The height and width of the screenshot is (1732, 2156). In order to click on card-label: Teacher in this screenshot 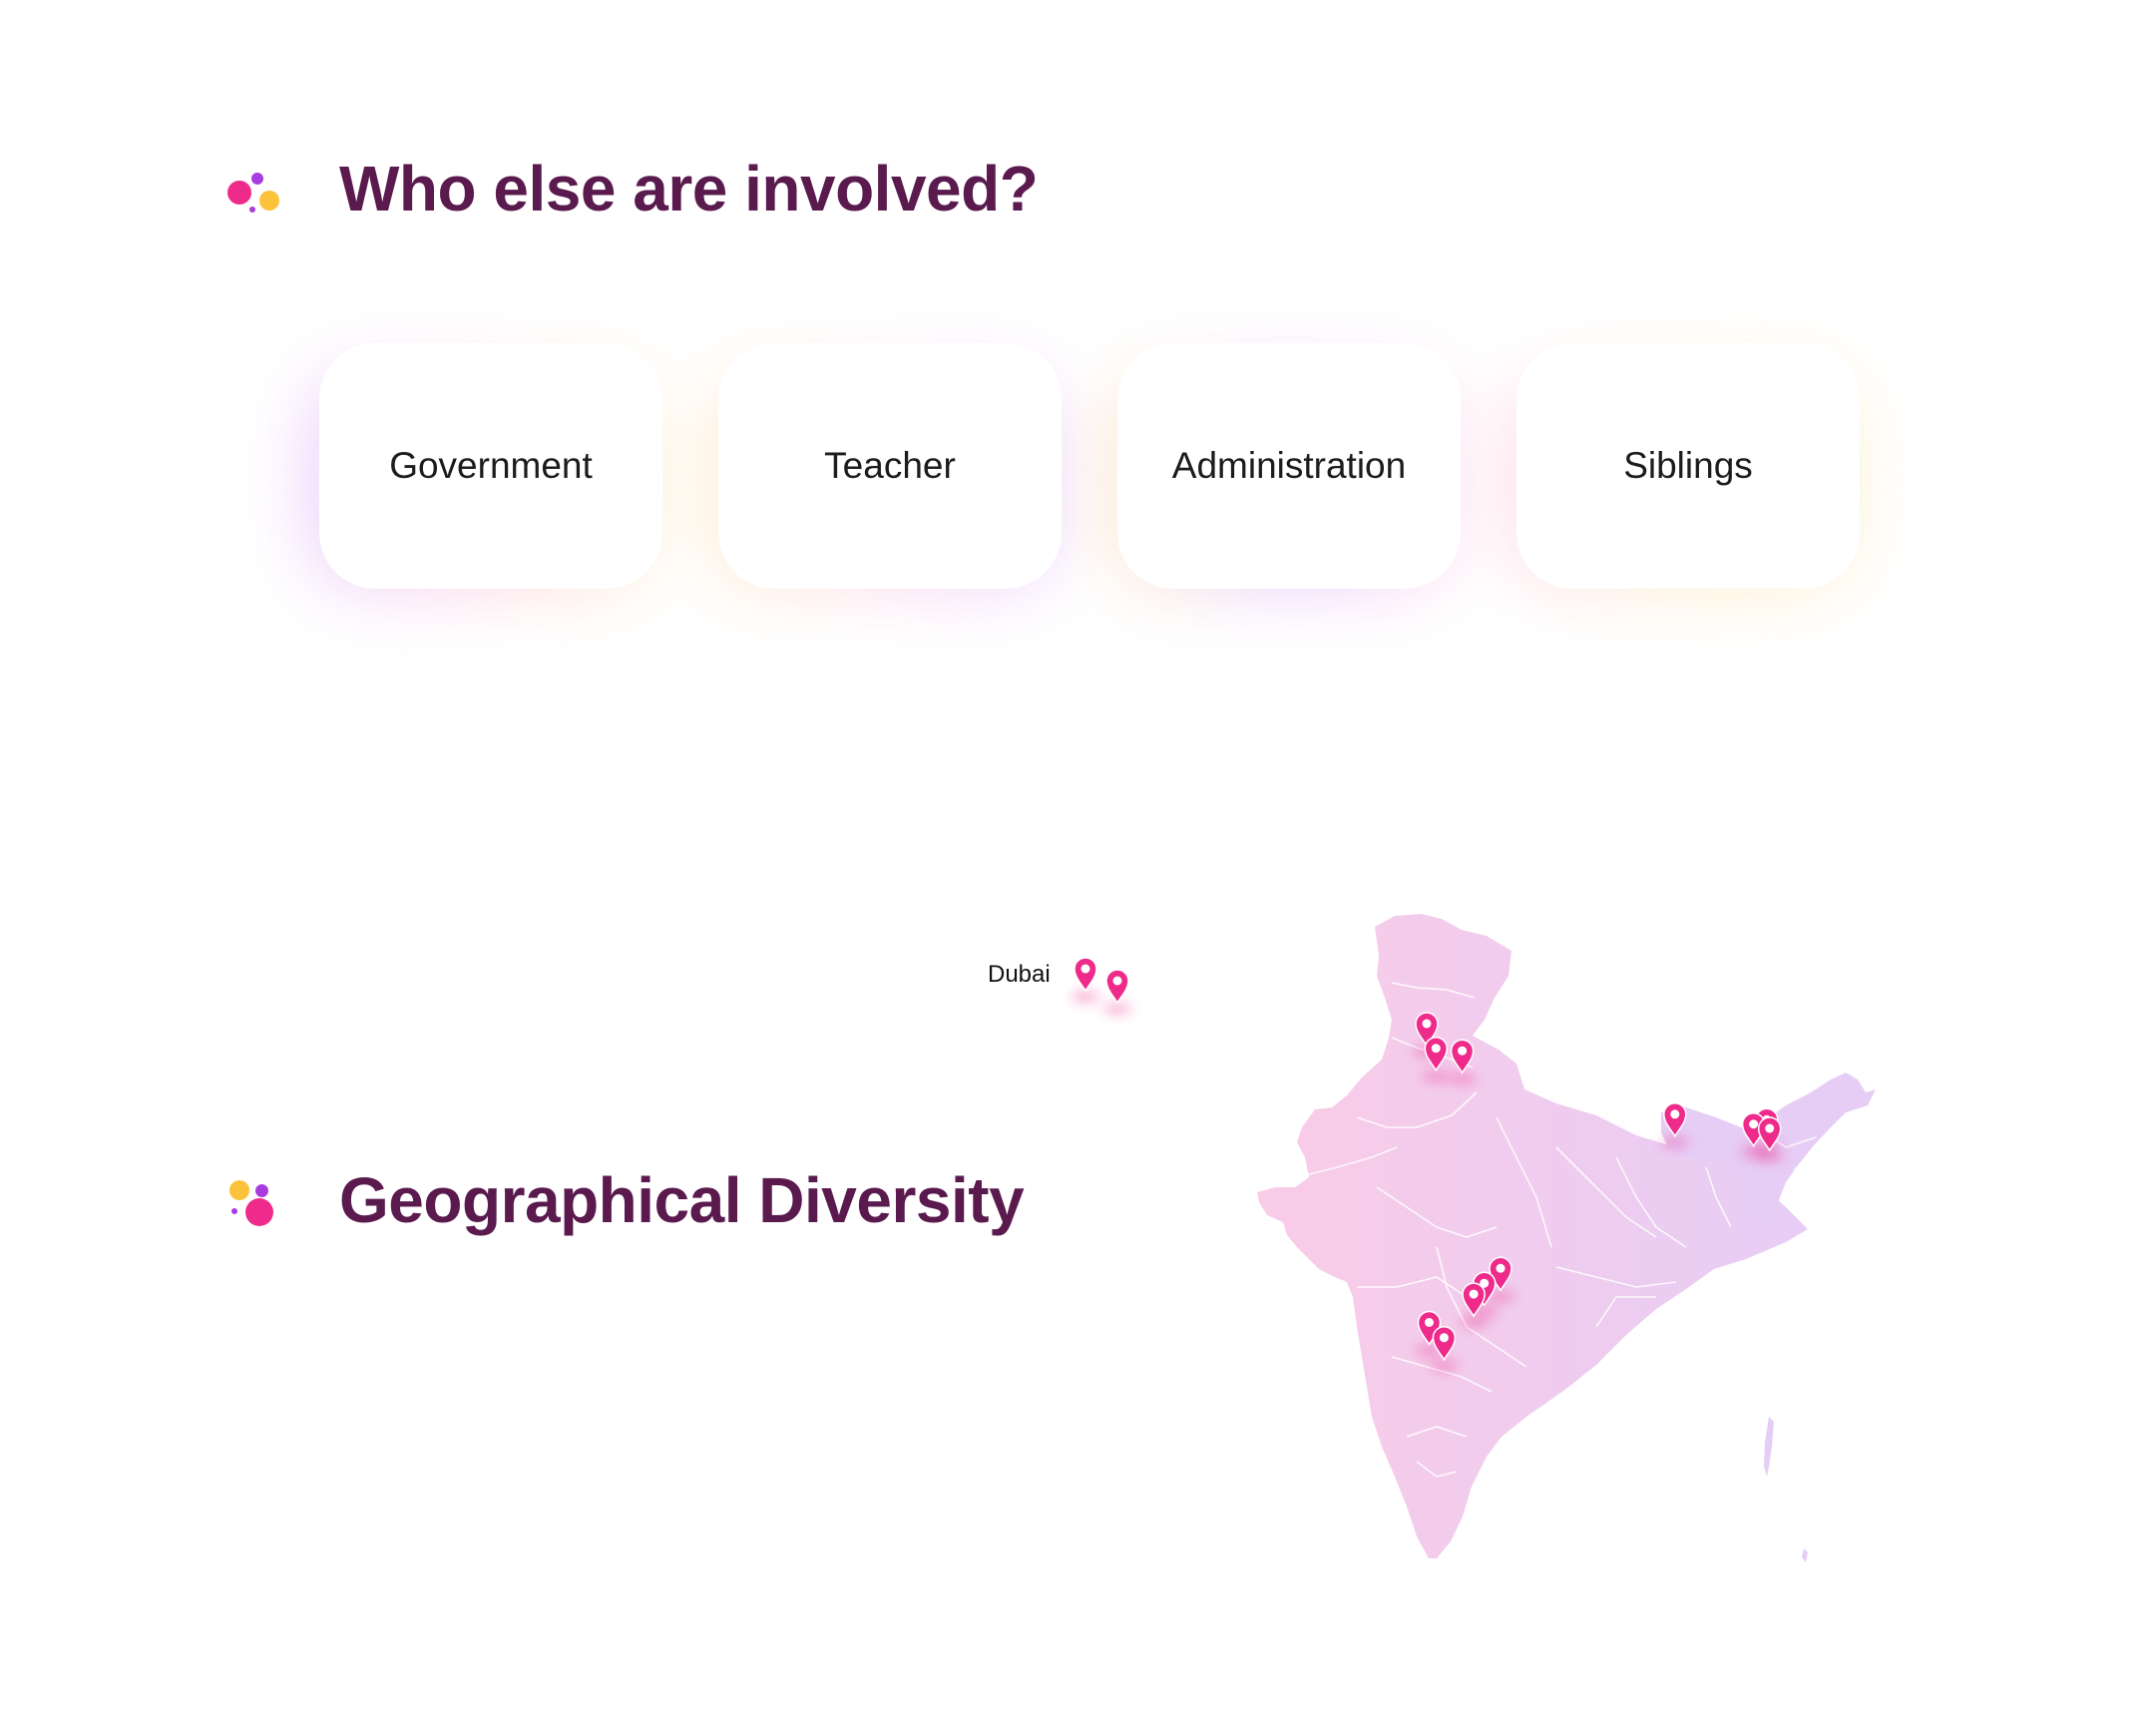, I will do `click(890, 465)`.